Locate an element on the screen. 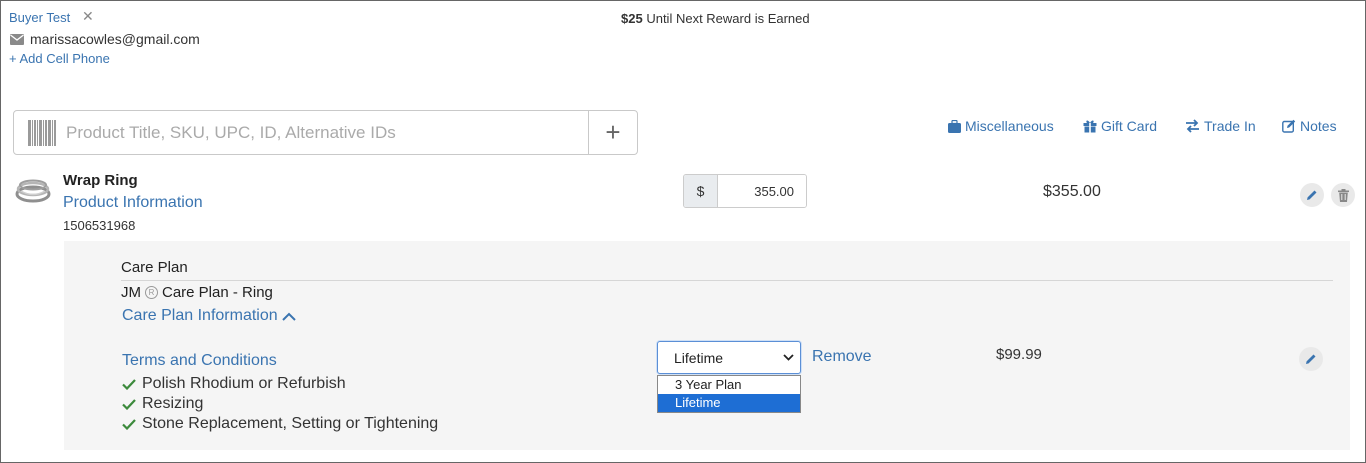 Image resolution: width=1366 pixels, height=463 pixels. currency-addon: $ is located at coordinates (701, 191).